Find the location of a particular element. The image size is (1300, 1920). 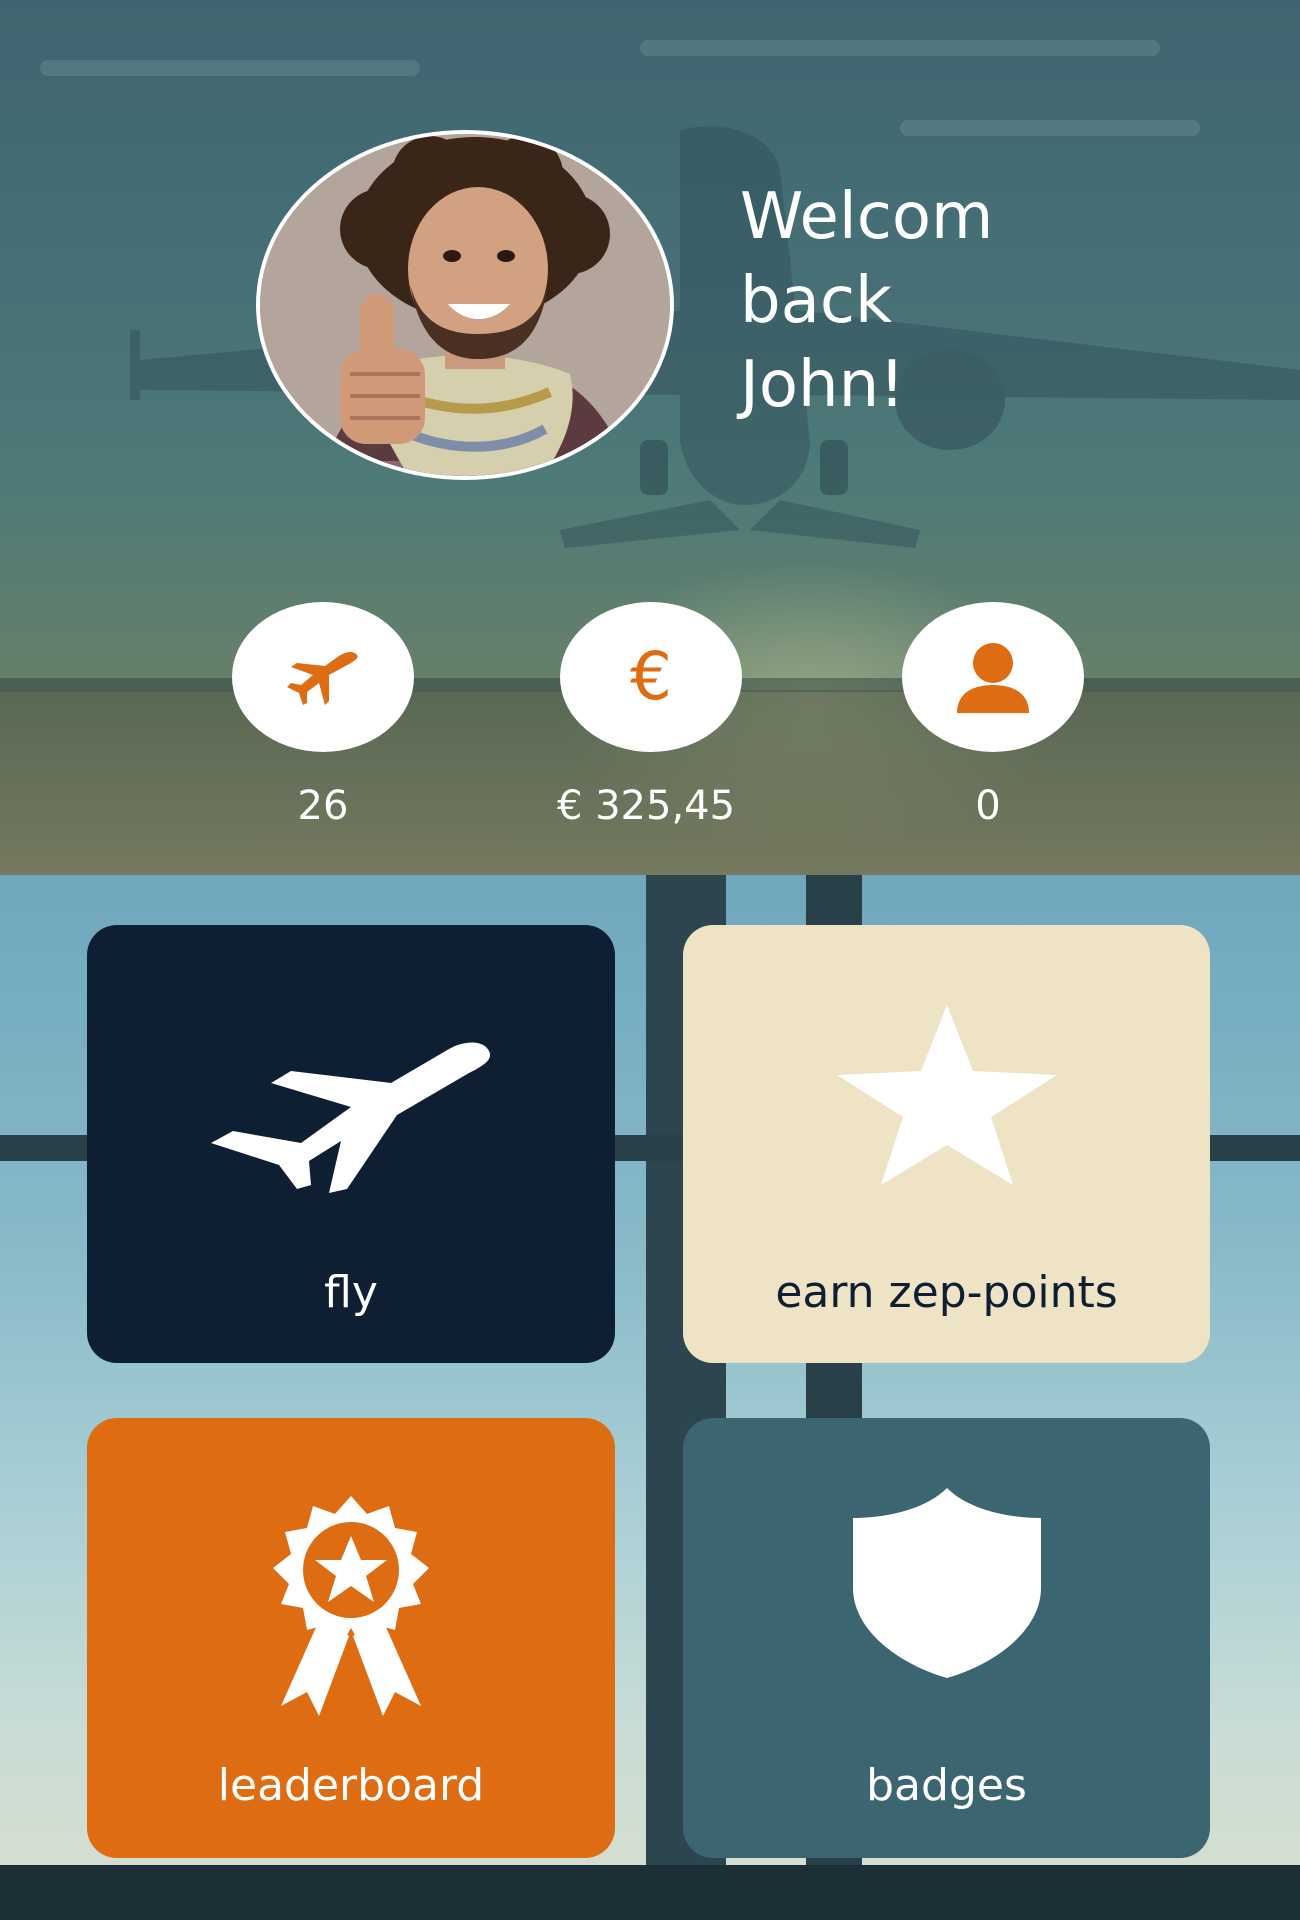

person-icon is located at coordinates (993, 678).